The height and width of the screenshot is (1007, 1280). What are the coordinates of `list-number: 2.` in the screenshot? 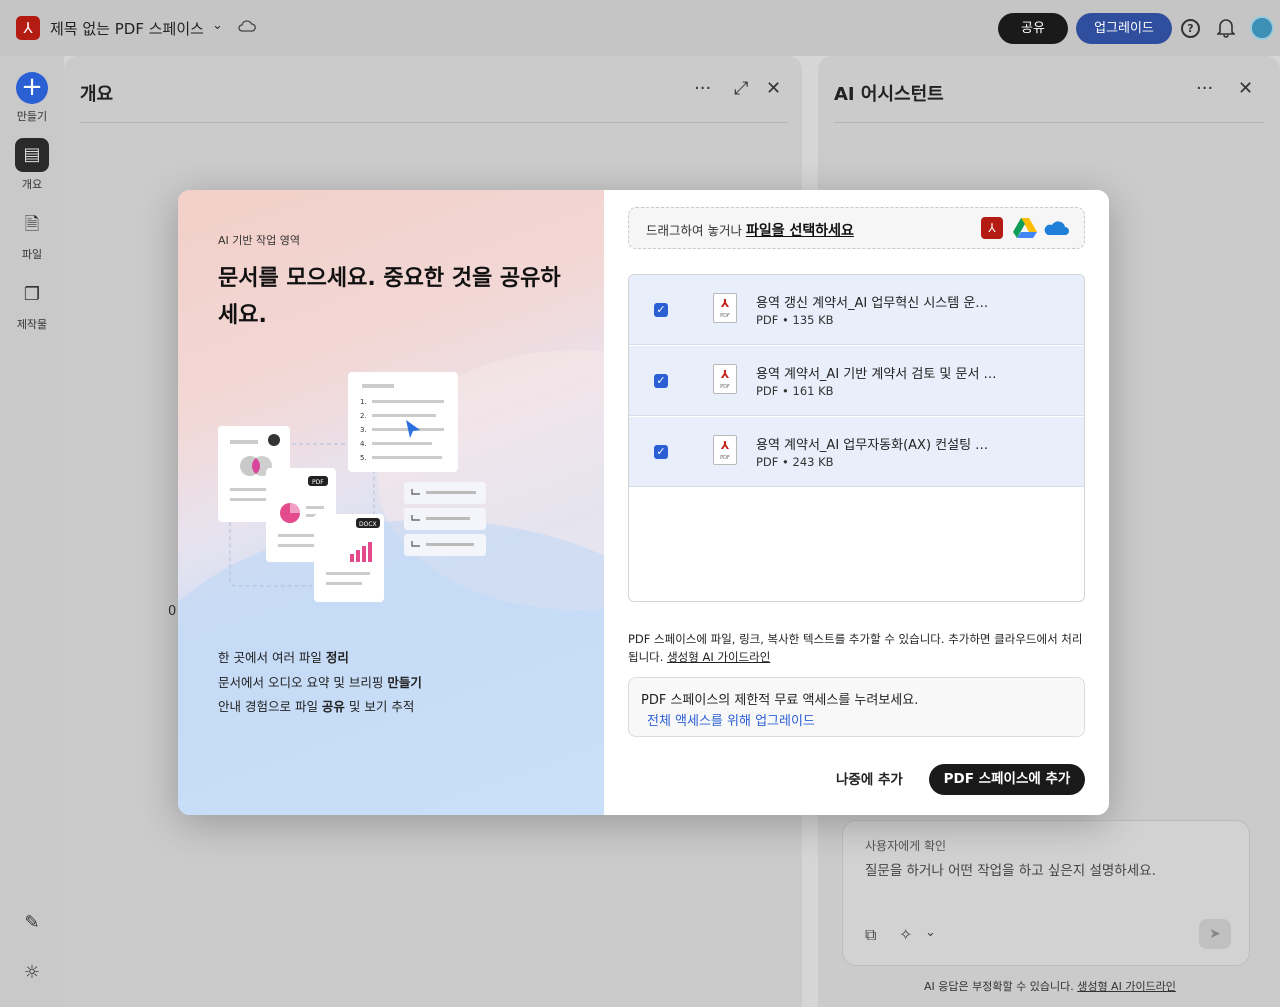 It's located at (363, 416).